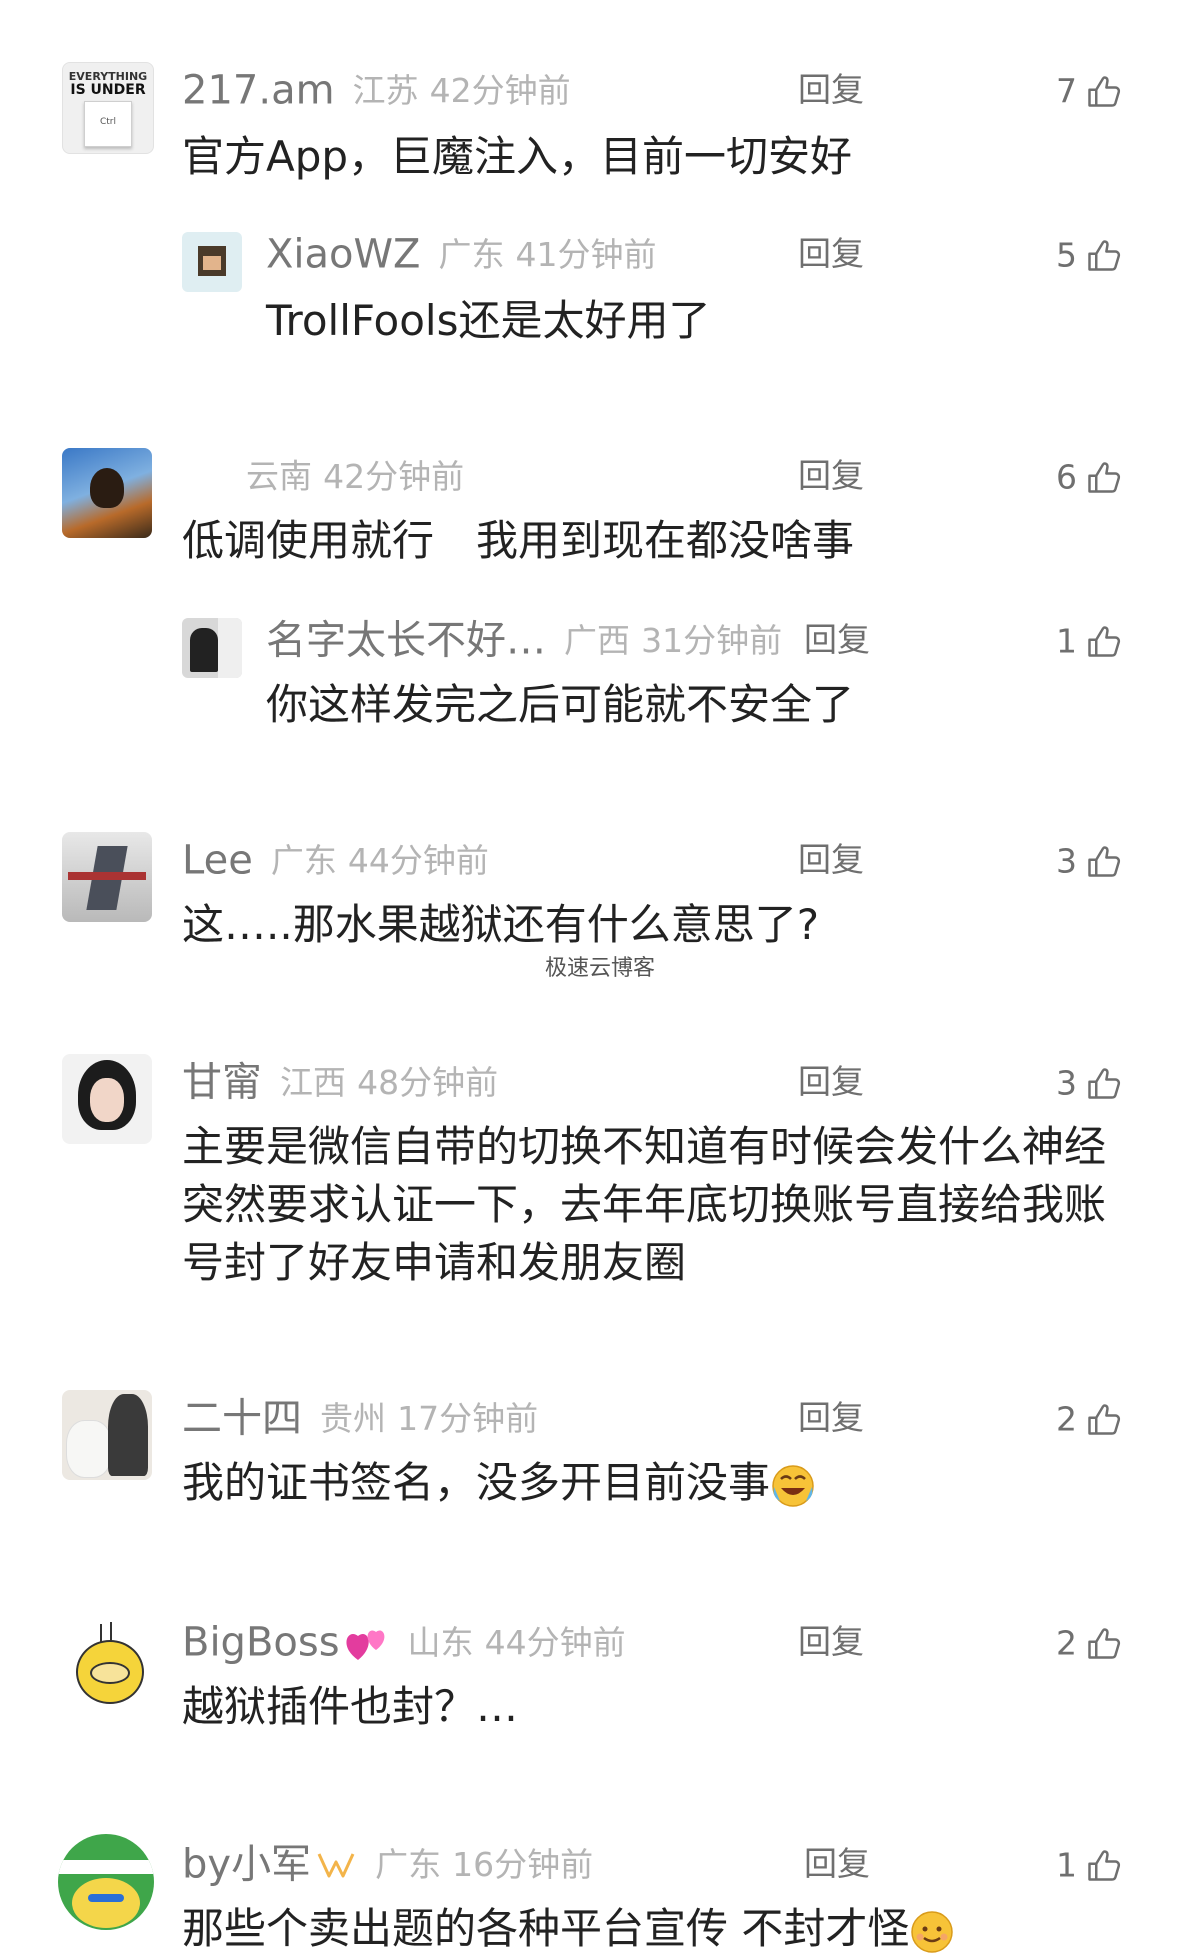  Describe the element at coordinates (313, 1082) in the screenshot. I see `location: 江西` at that location.